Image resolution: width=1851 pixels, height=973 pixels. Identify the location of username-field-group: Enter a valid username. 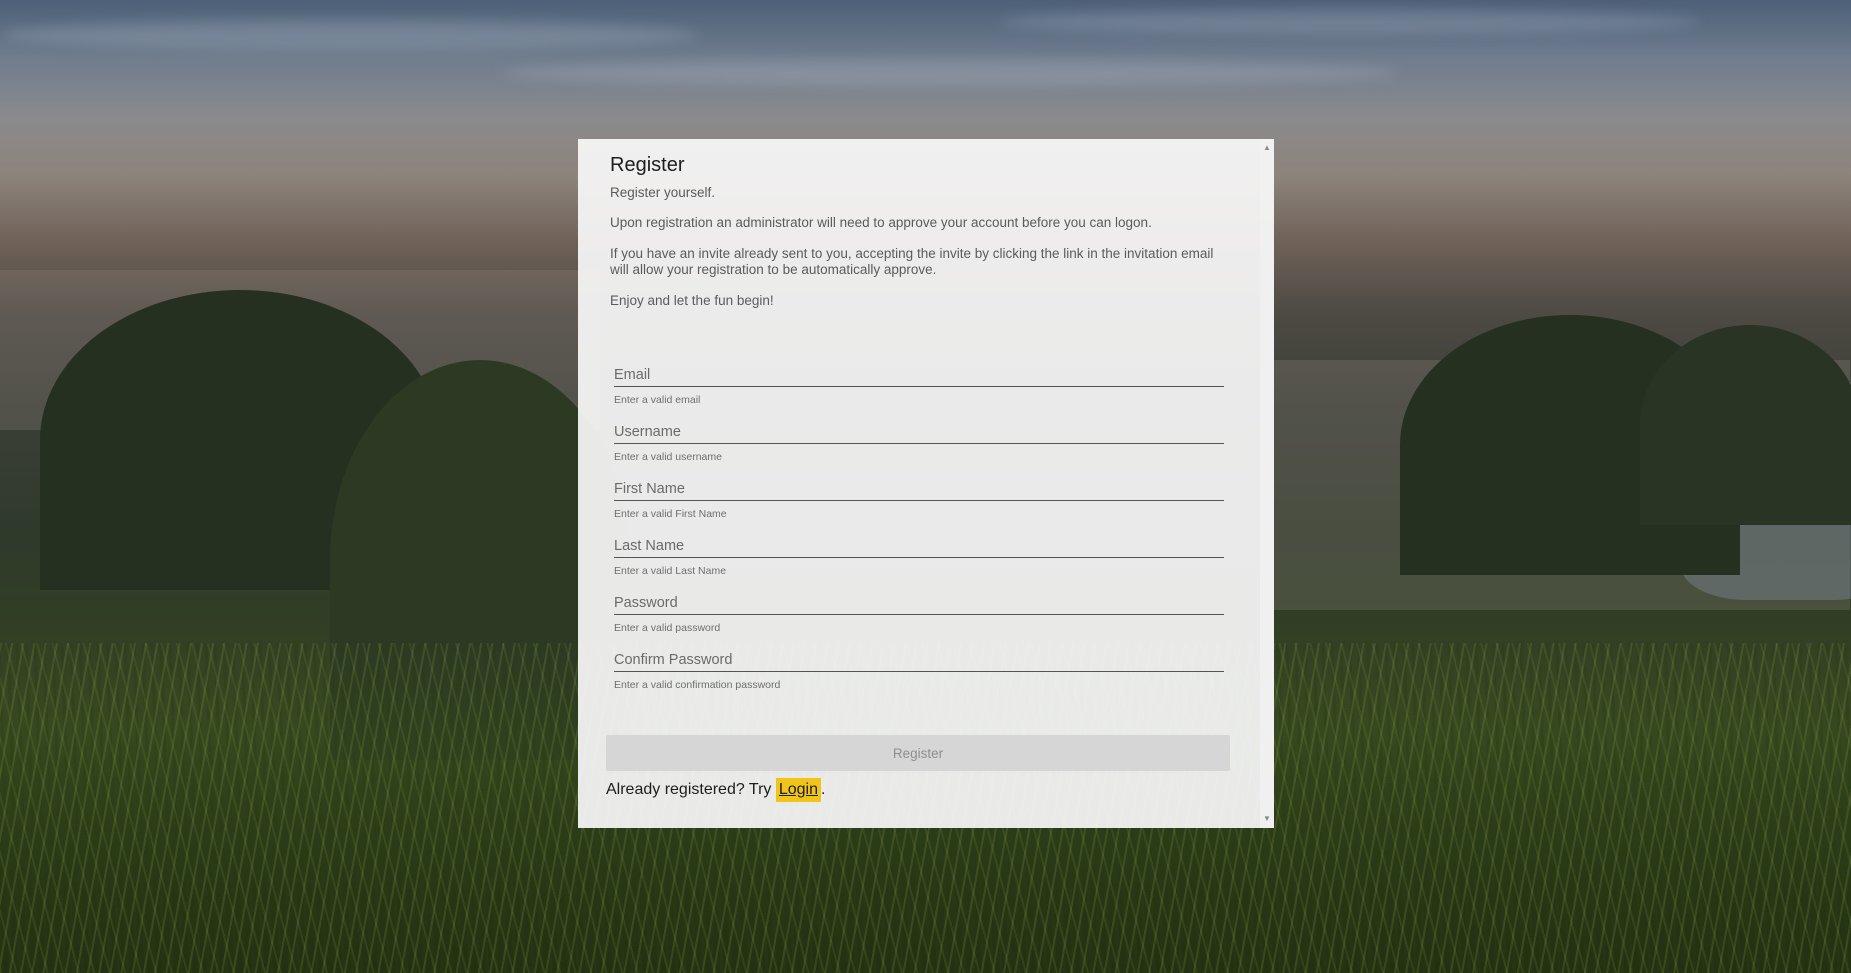
(919, 446).